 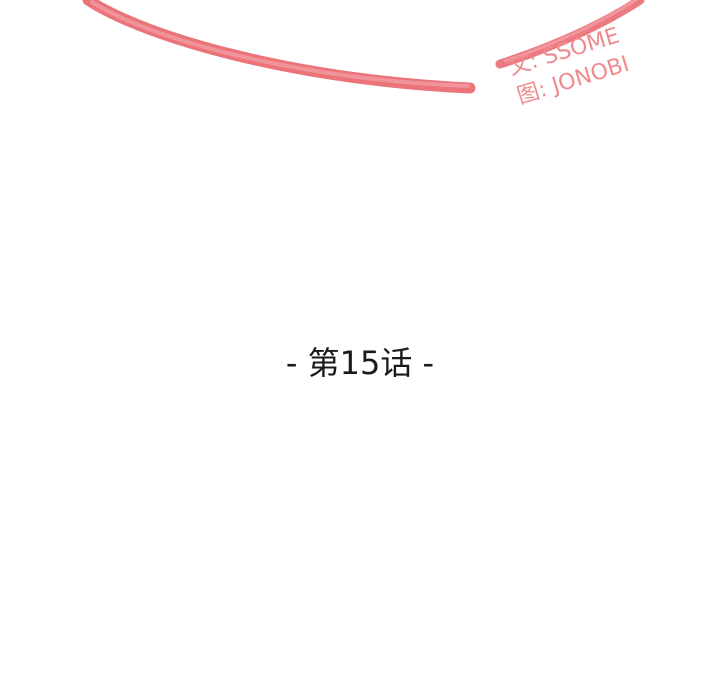 I want to click on brush-stroke-main, so click(x=279, y=47).